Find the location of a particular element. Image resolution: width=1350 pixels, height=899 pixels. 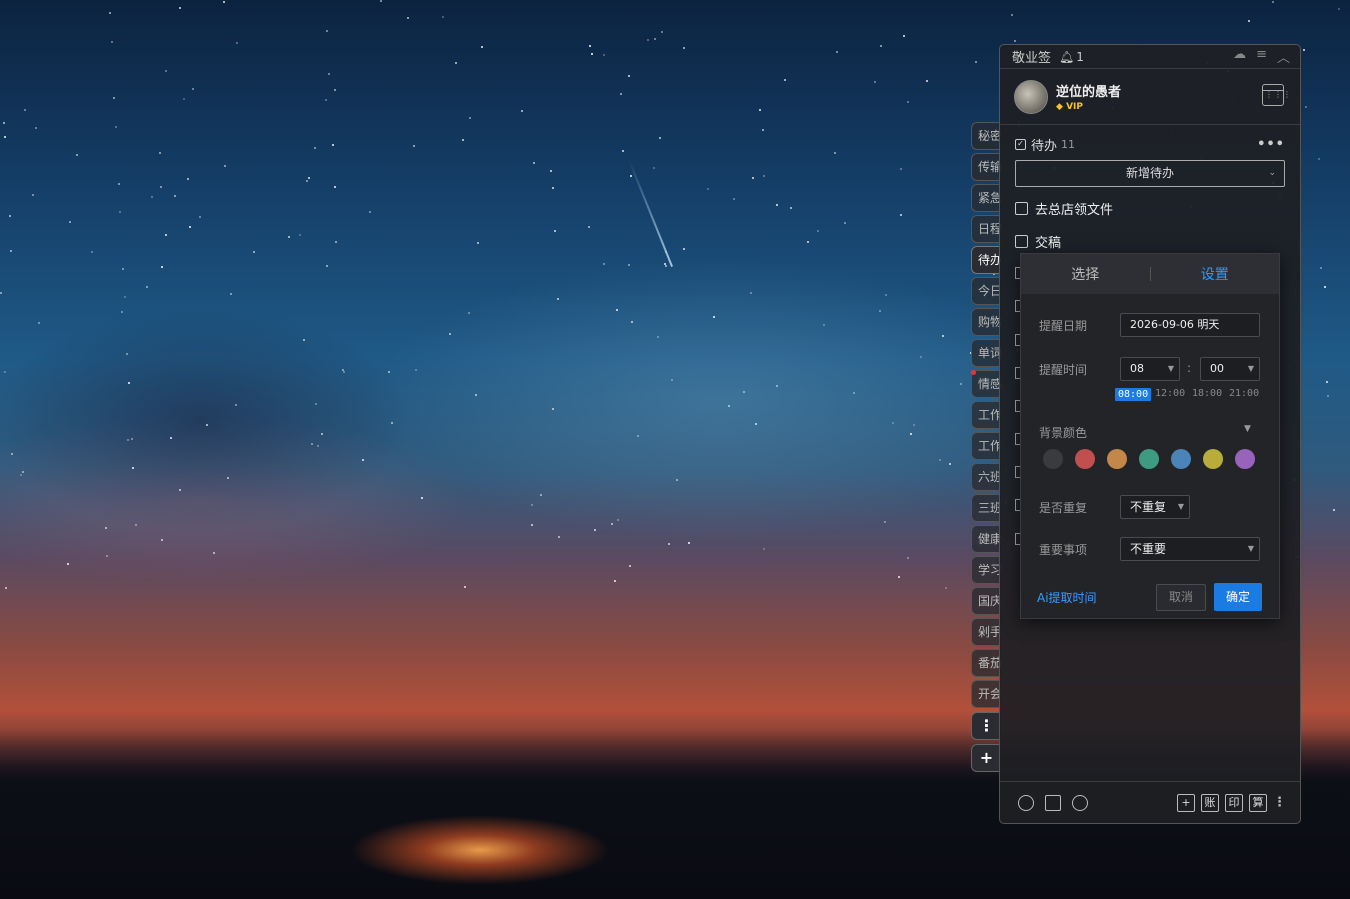

cloud-icon: ☁ is located at coordinates (1239, 56).